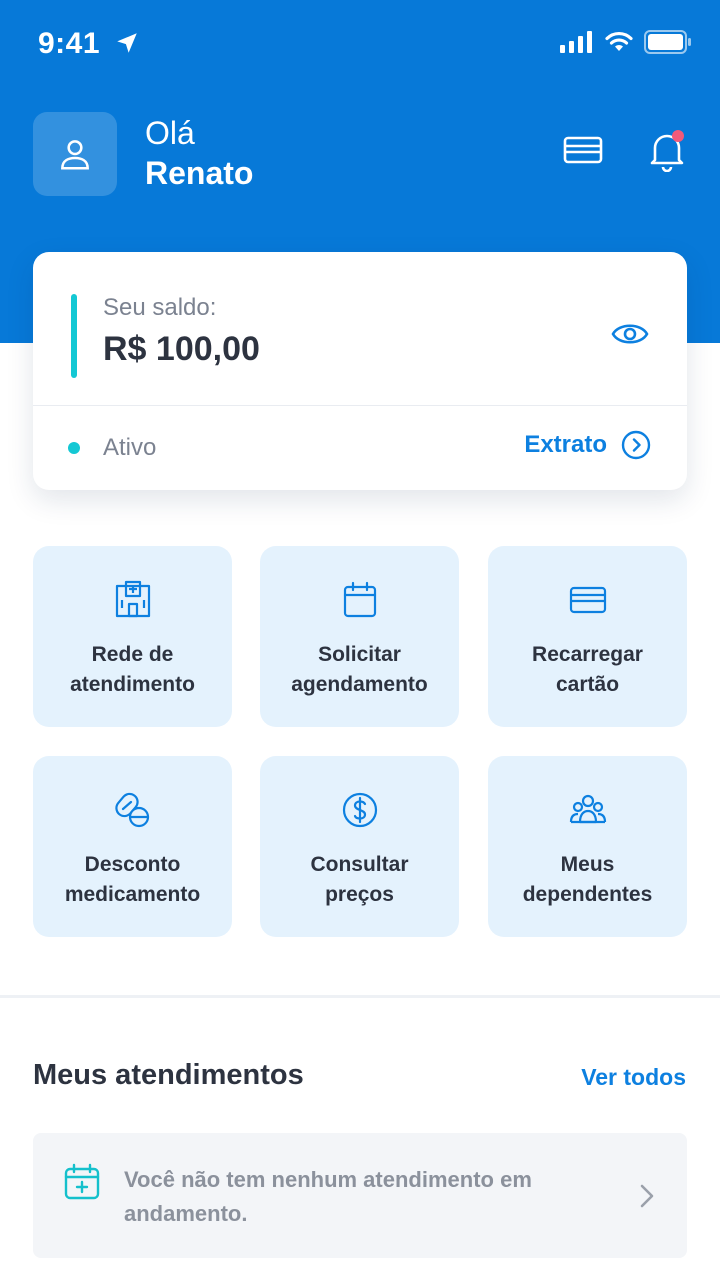  I want to click on statement-link: Extrato, so click(587, 445).